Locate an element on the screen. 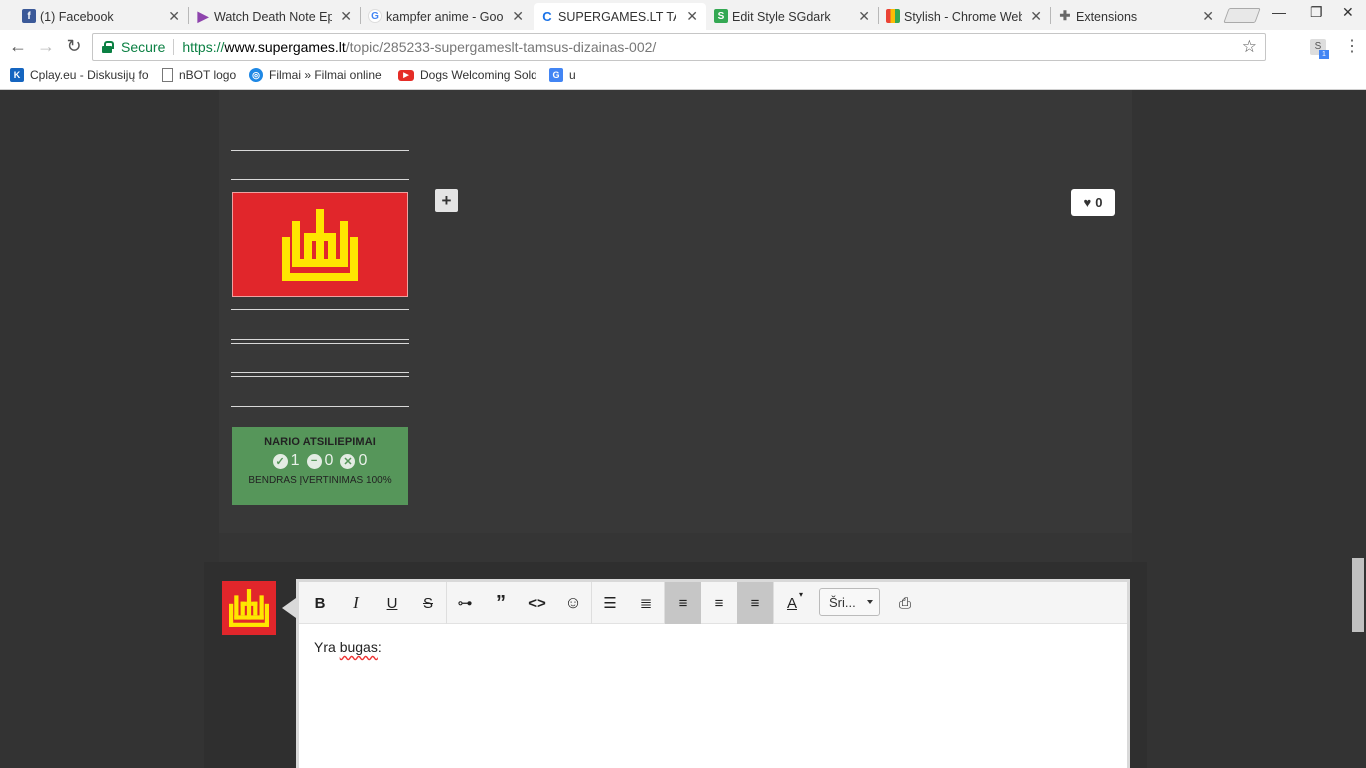 The width and height of the screenshot is (1366, 768). plus-icon: + is located at coordinates (446, 200).